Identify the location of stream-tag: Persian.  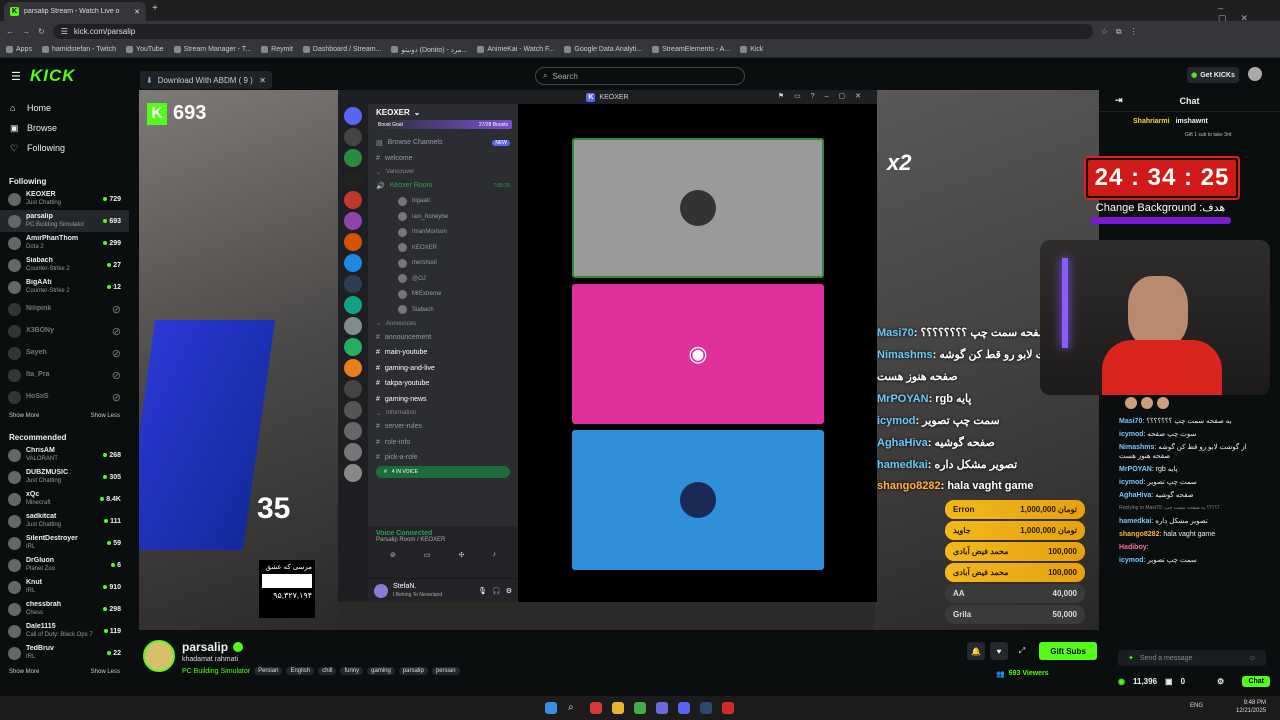
(268, 671).